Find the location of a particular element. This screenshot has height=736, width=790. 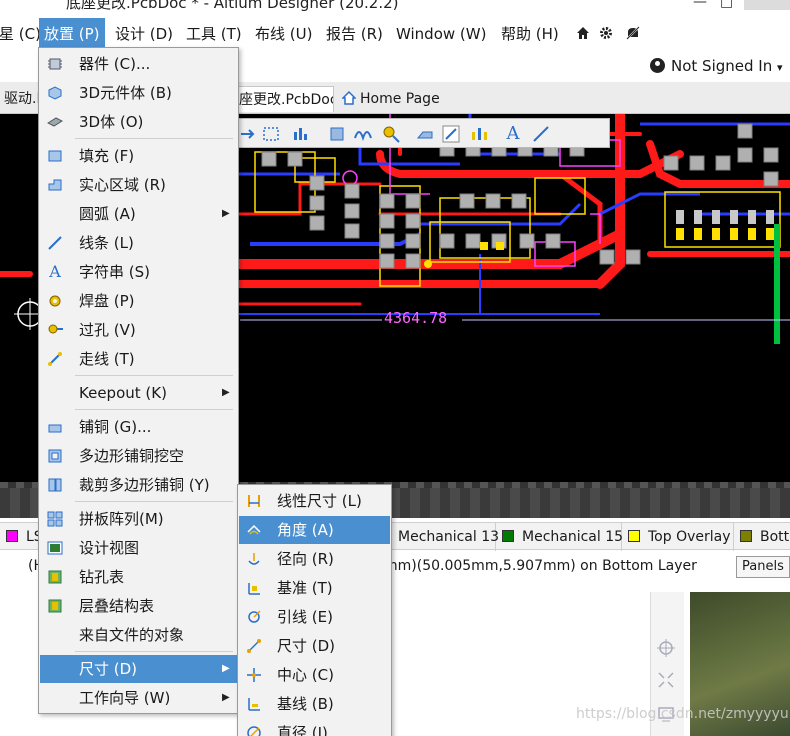

place-menu-item-panel-array: 拼板阵列(M) is located at coordinates (138, 519).